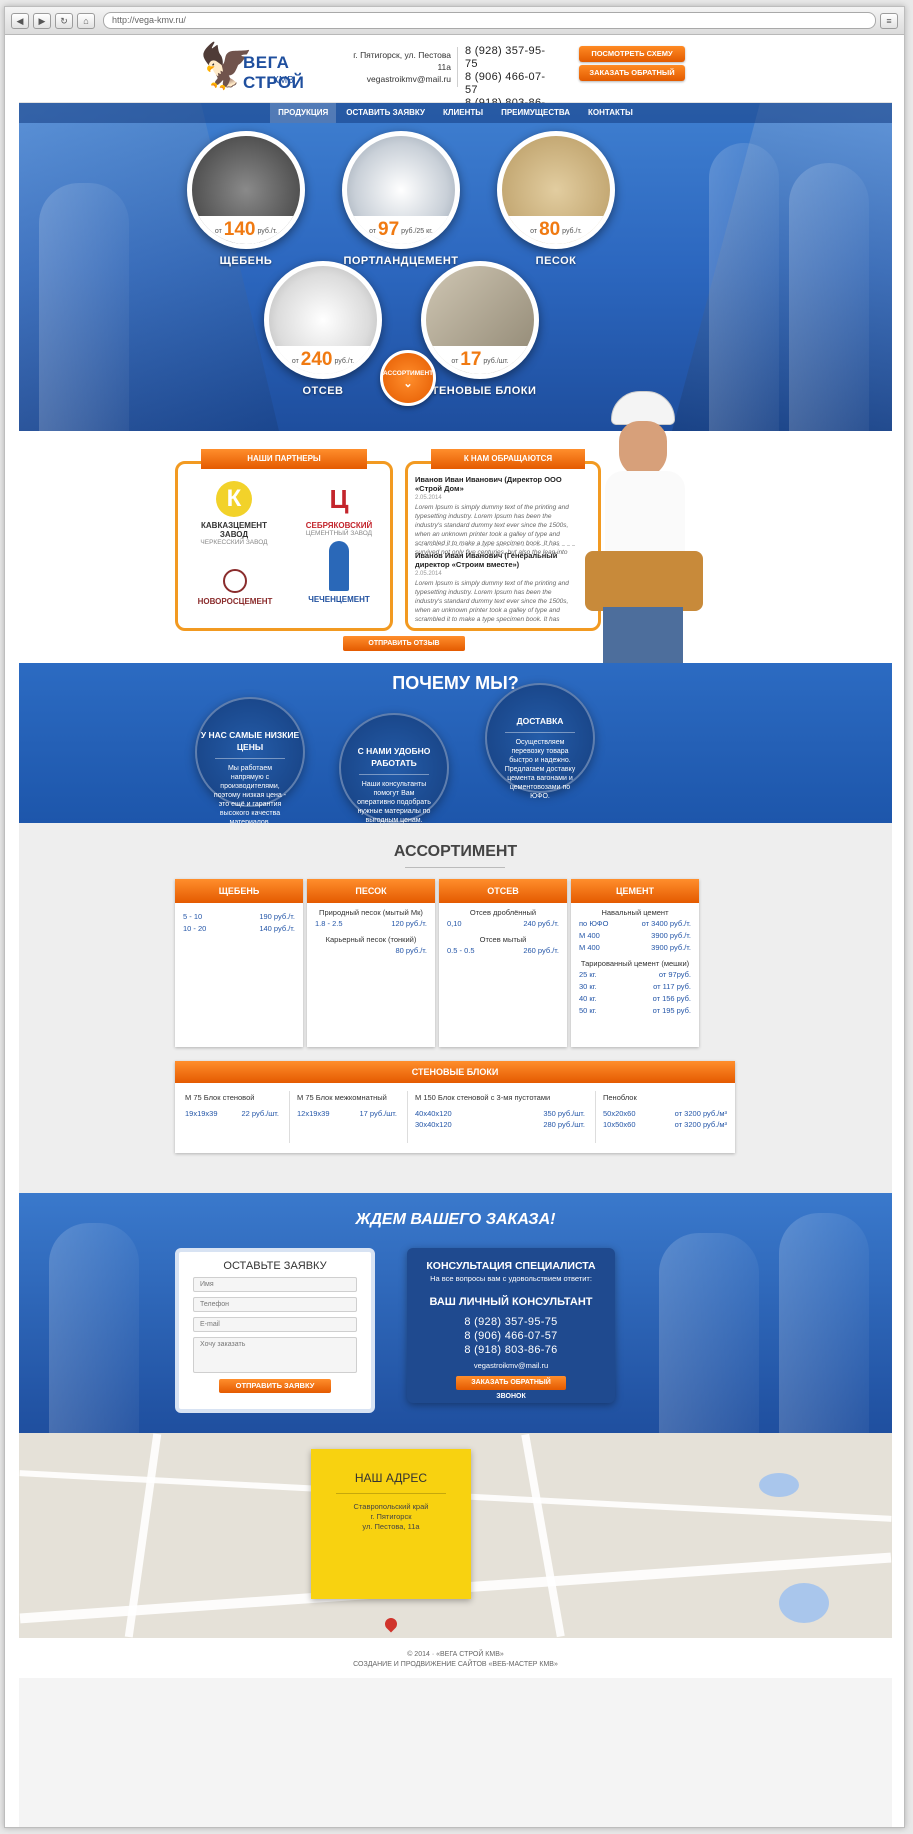 This screenshot has width=913, height=1834. What do you see at coordinates (339, 499) in the screenshot?
I see `partner-logo-icon: Ц` at bounding box center [339, 499].